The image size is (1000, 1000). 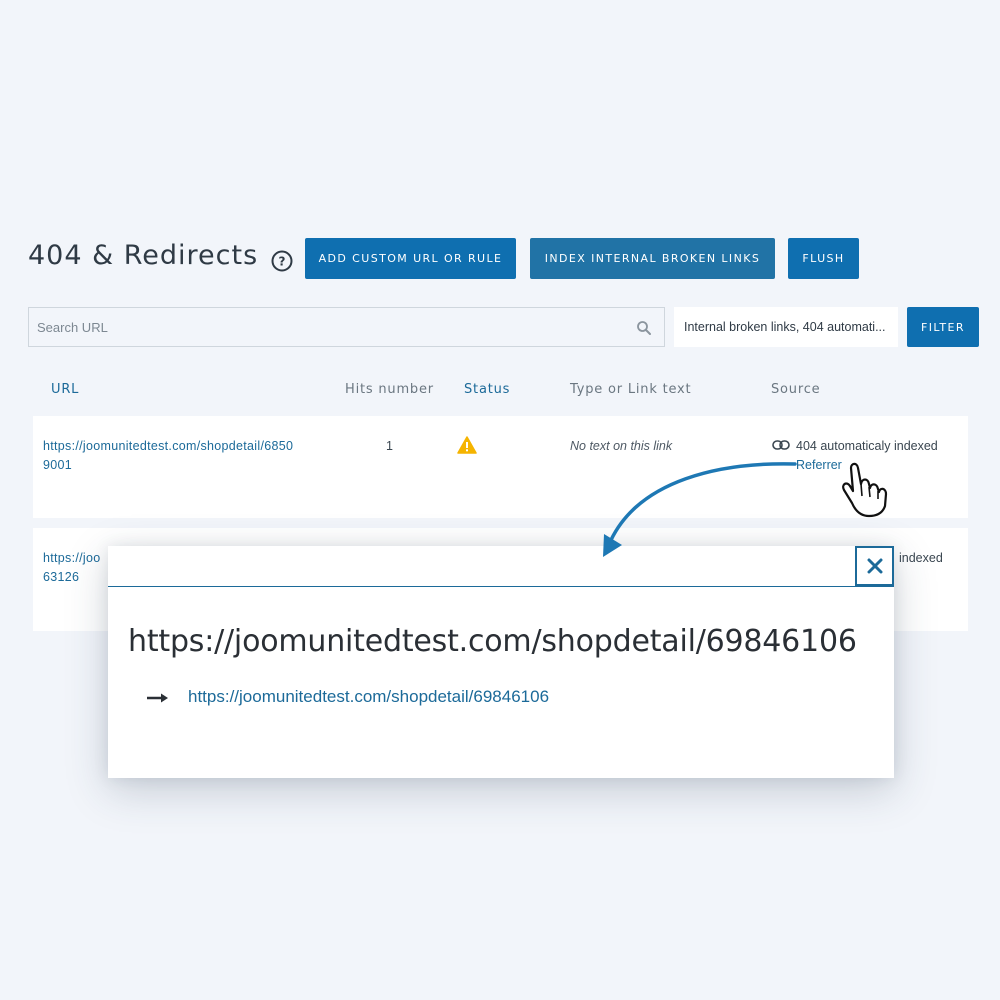 What do you see at coordinates (324, 327) in the screenshot?
I see `search-input` at bounding box center [324, 327].